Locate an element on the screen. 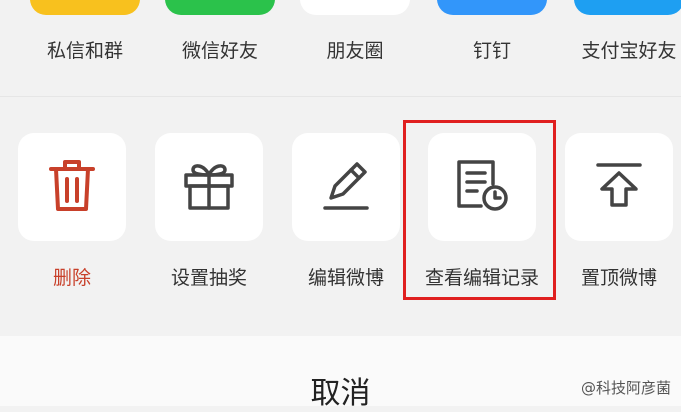  edit-weibo-button: 编辑微博 is located at coordinates (346, 211).